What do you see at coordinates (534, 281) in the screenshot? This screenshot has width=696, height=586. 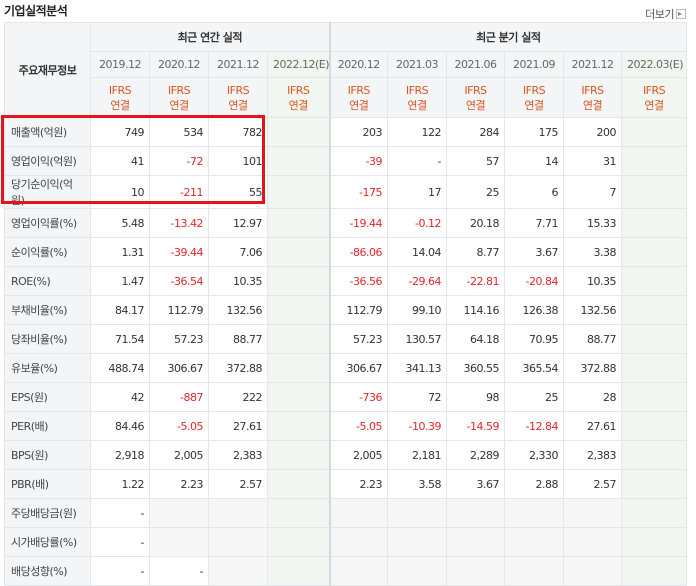 I see `quarter-value-cell: -20.84` at bounding box center [534, 281].